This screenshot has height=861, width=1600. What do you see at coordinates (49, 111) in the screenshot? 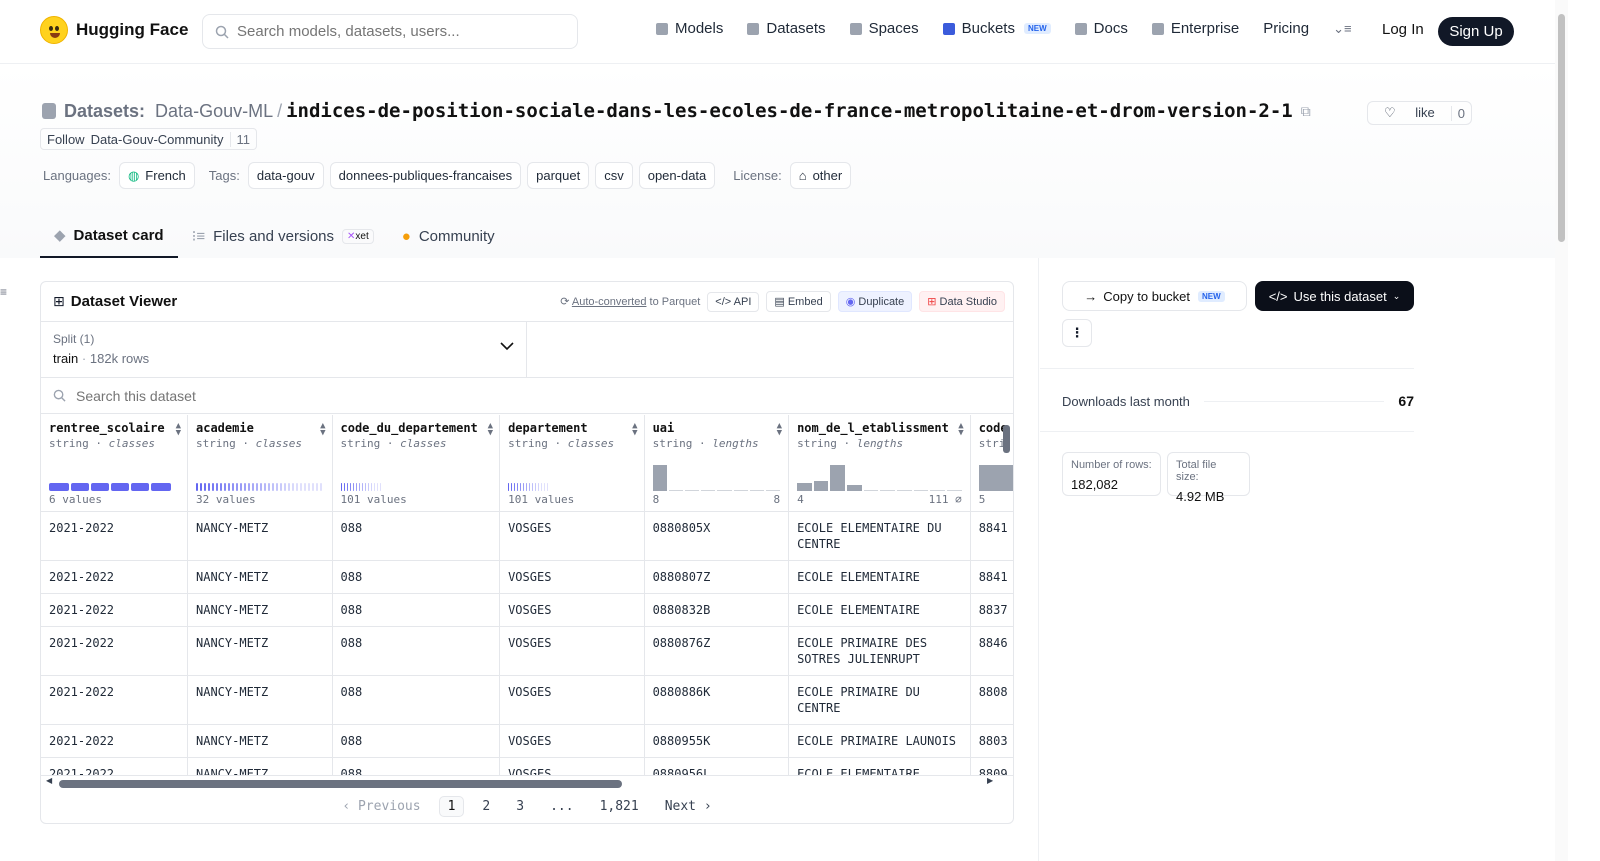
I see `dataset-icon` at bounding box center [49, 111].